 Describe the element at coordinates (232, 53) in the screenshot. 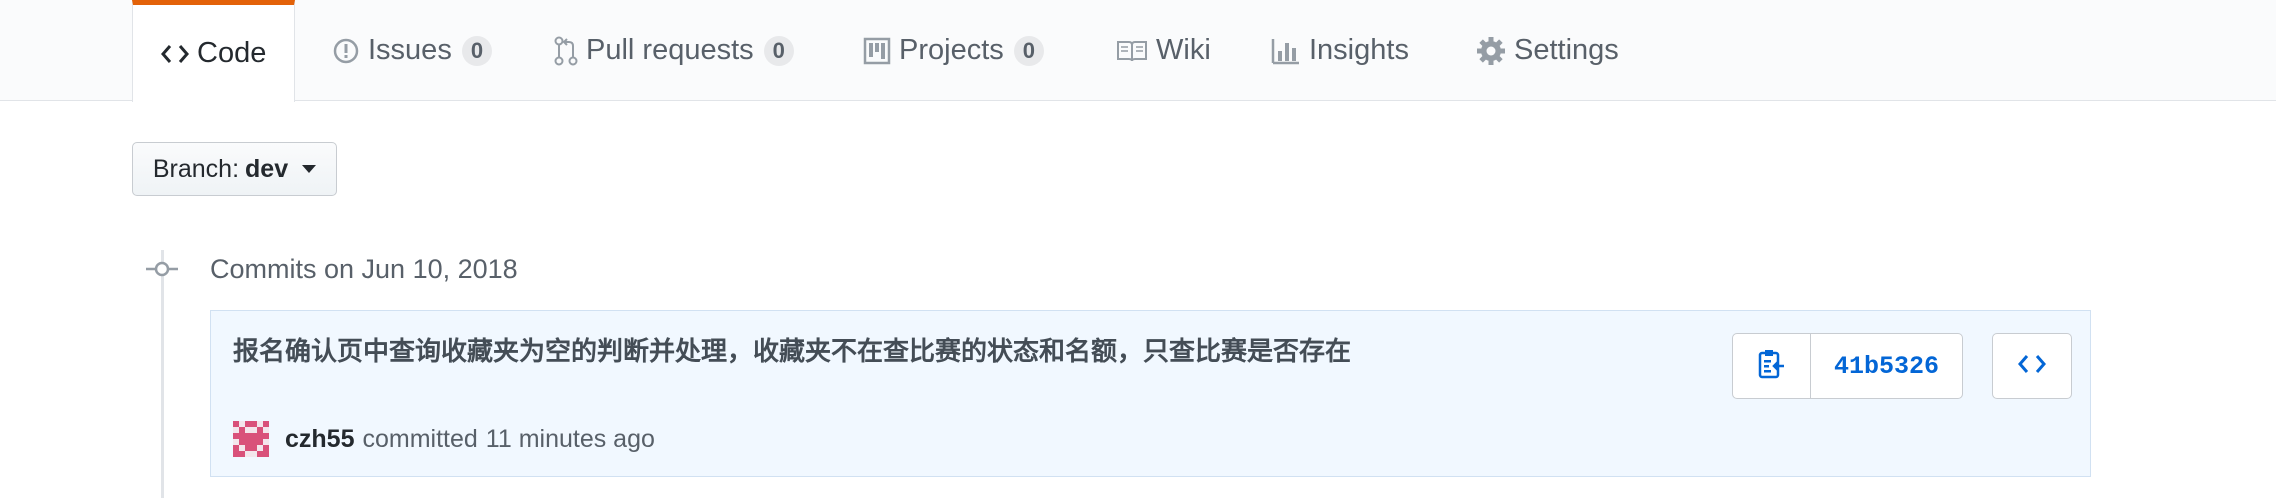

I see `tab-label: Code` at that location.